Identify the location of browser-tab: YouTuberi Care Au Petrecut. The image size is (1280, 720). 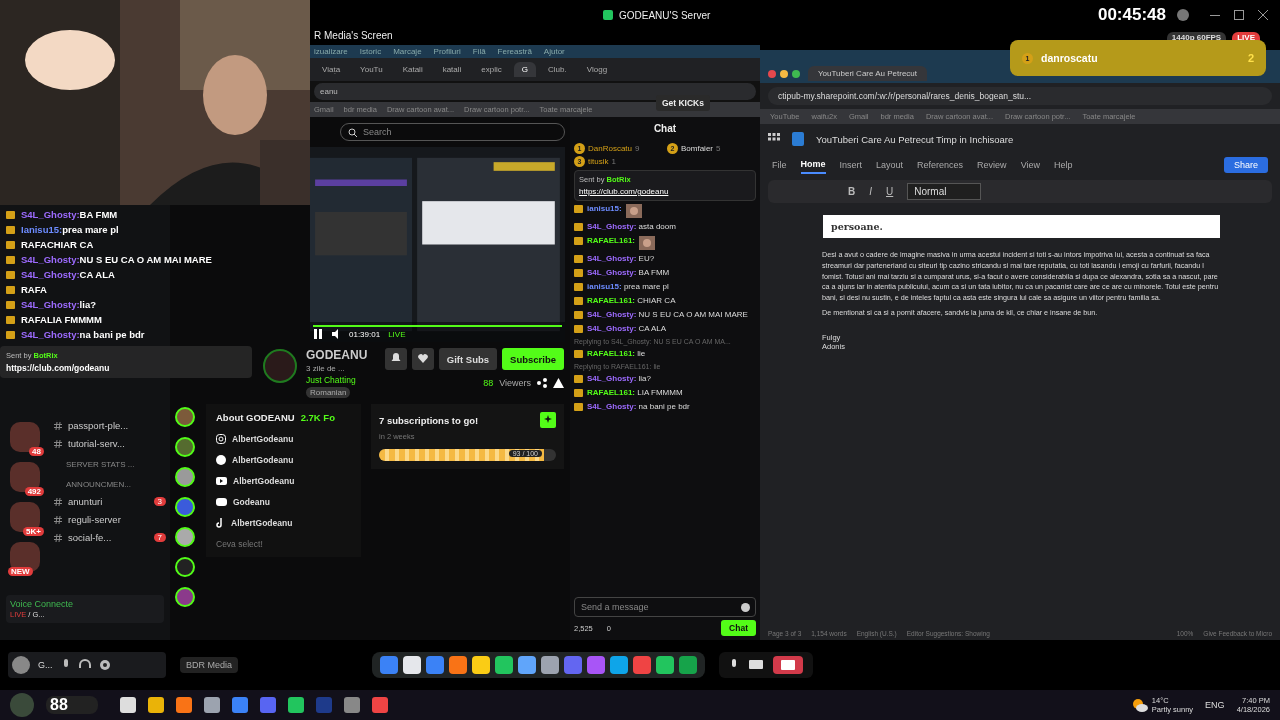
(868, 73).